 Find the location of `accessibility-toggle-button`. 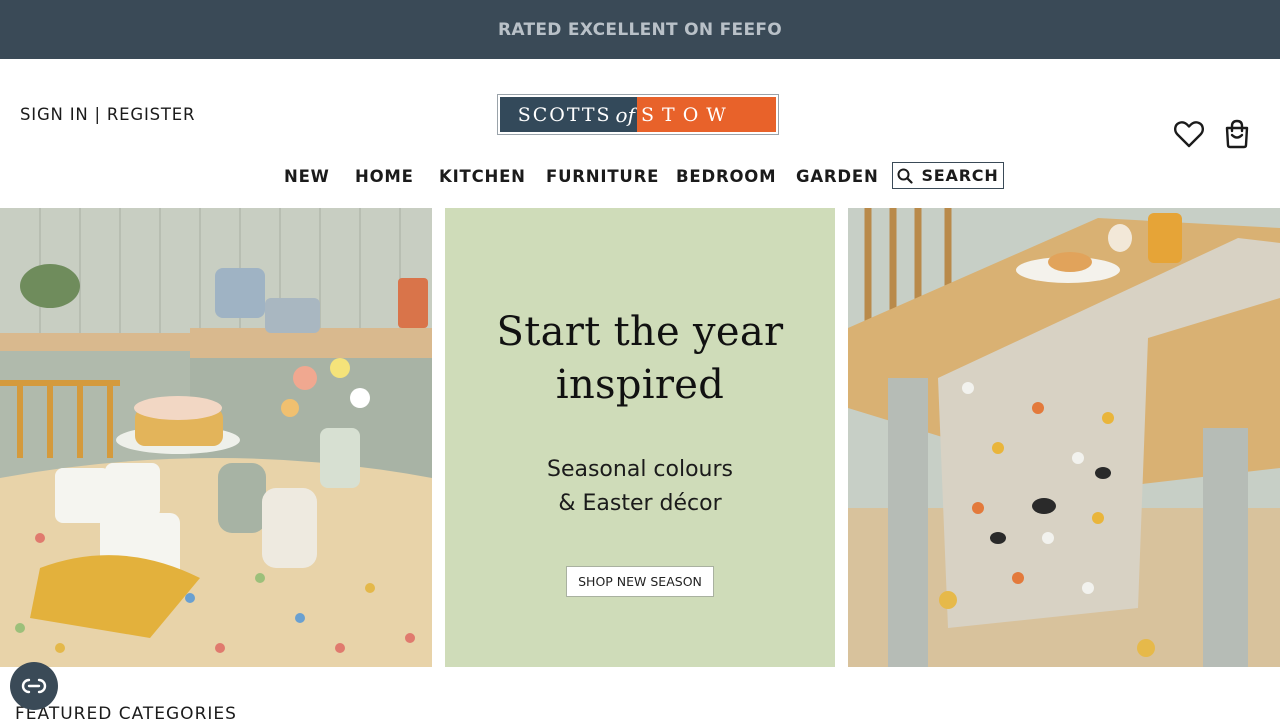

accessibility-toggle-button is located at coordinates (34, 686).